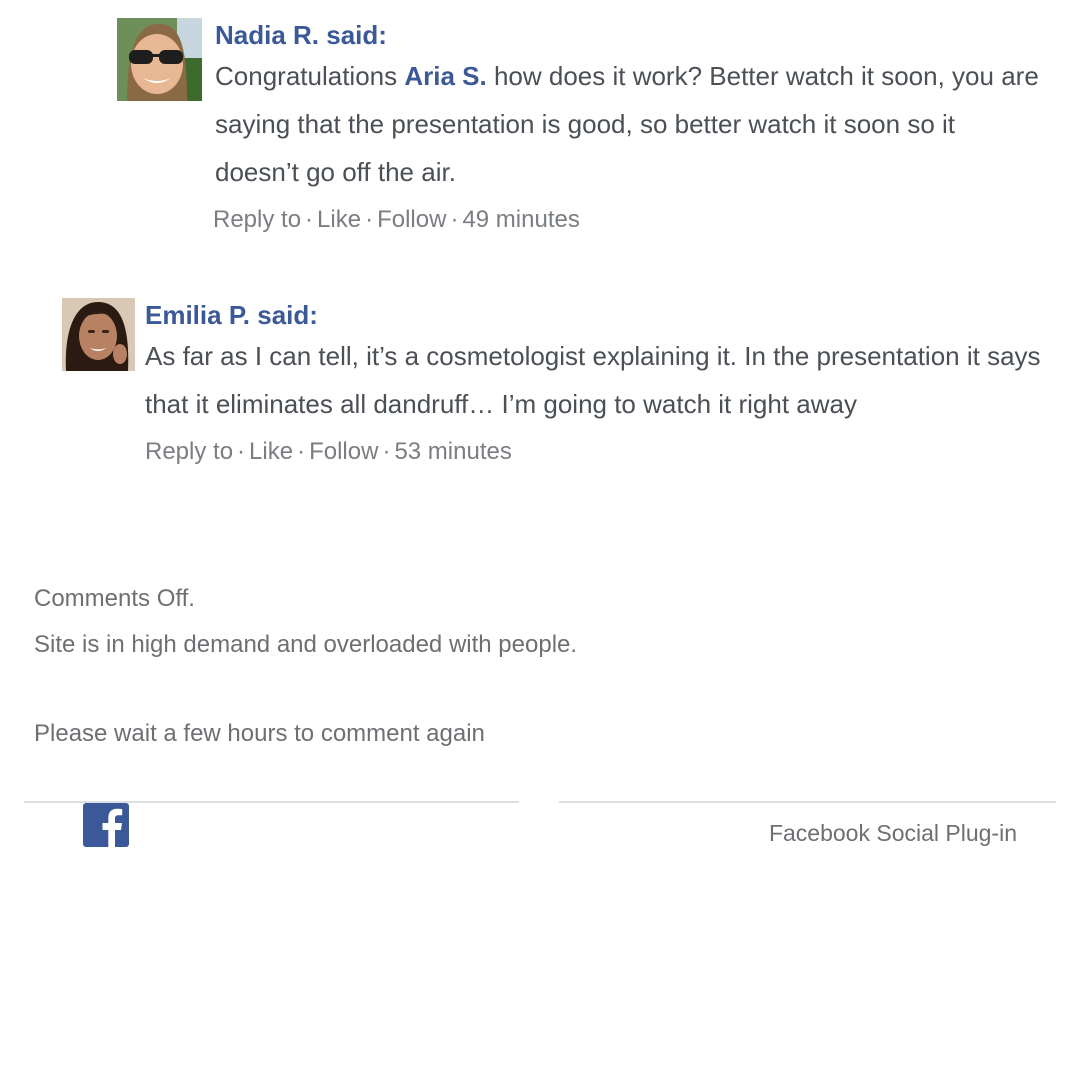  I want to click on comment-actions: Reply to · Like · Follow · 49 minutes, so click(629, 220).